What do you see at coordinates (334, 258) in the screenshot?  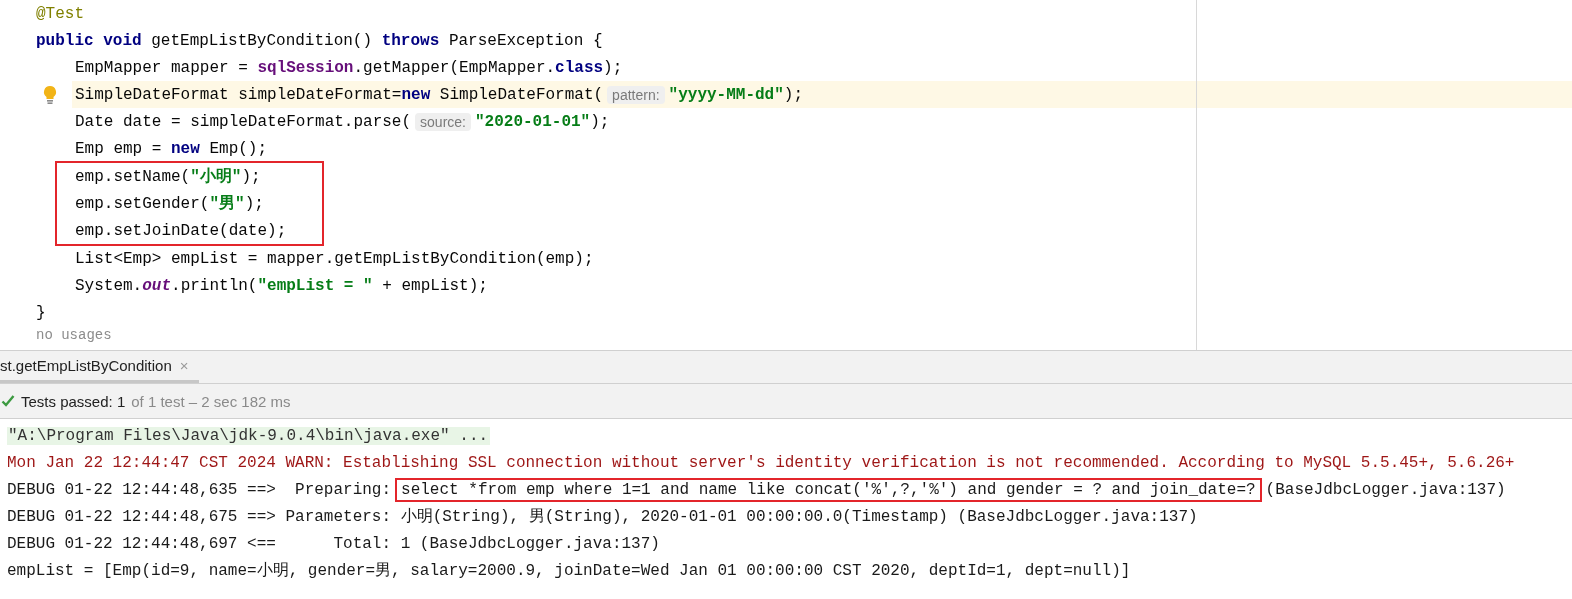 I see `code-text: List<Emp> empList = mapper.getEmpListByCondition(emp);` at bounding box center [334, 258].